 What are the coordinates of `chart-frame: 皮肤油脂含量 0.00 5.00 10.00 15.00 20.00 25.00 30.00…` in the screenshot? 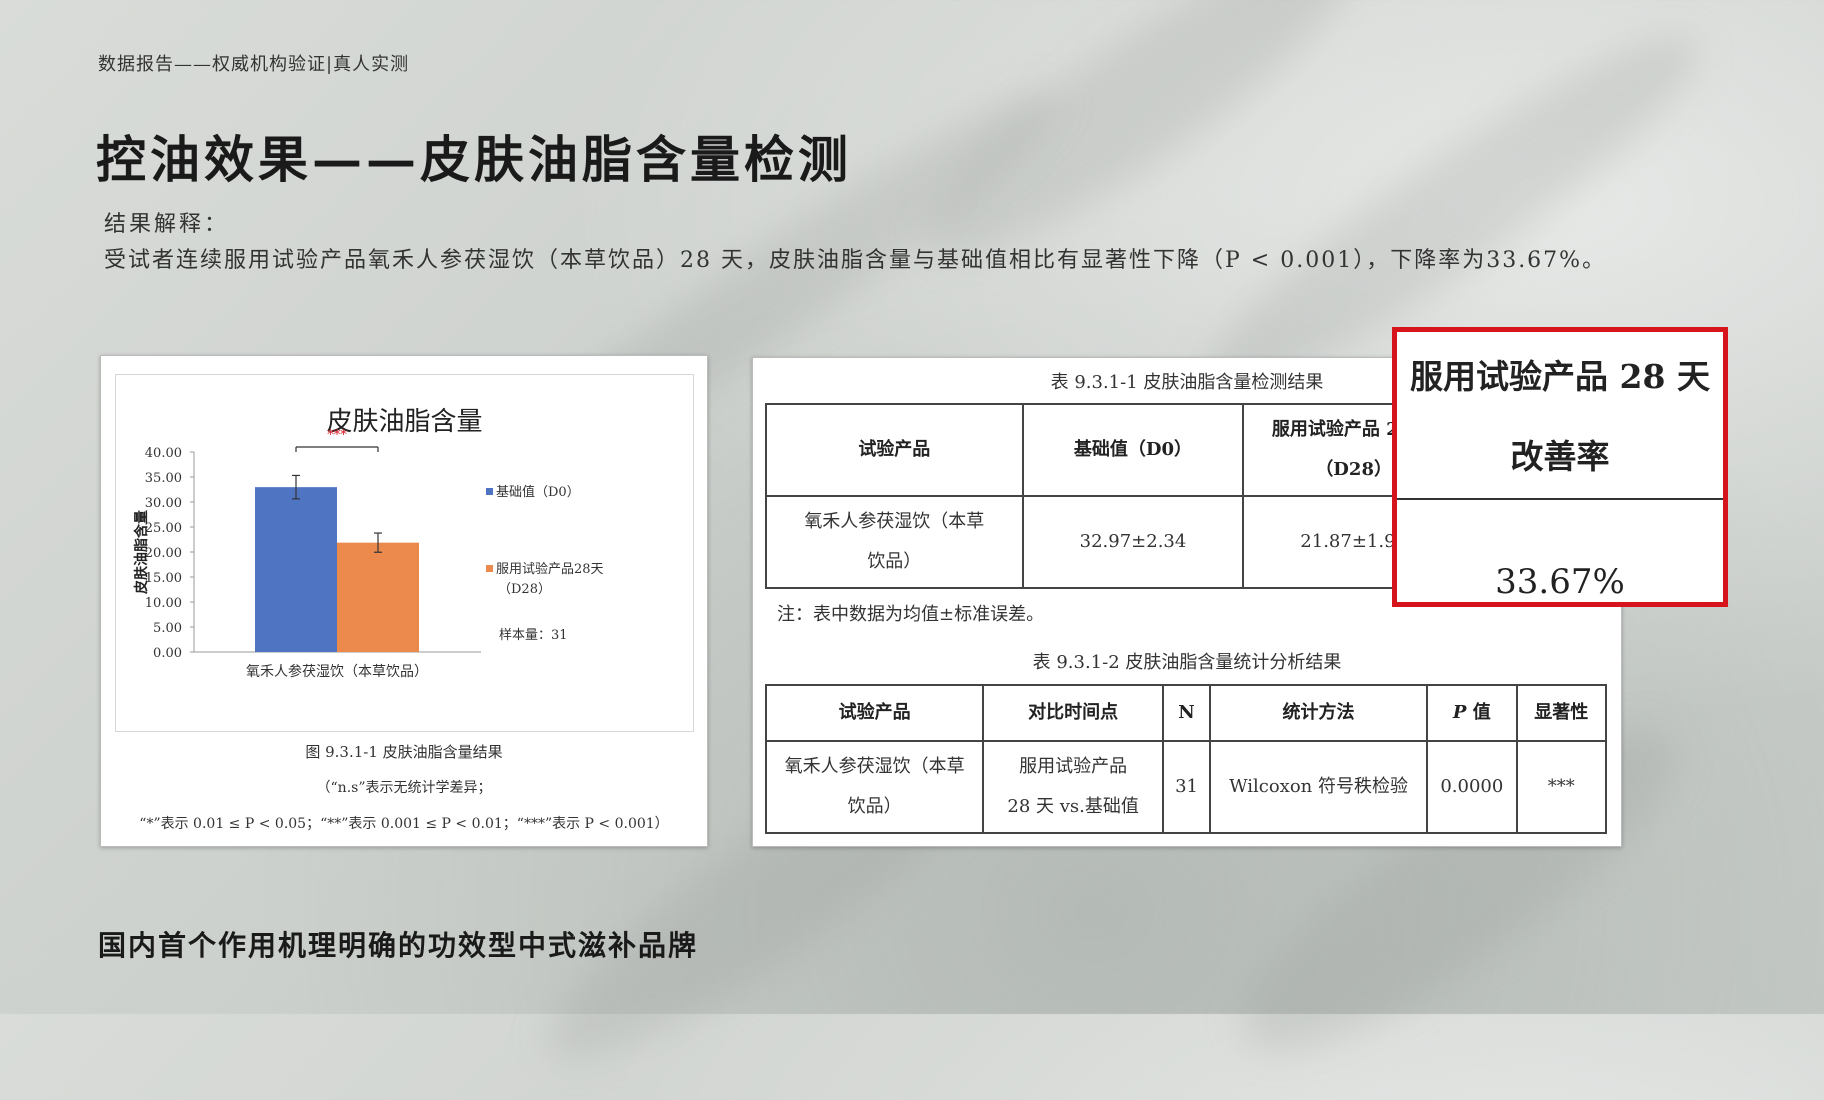 It's located at (404, 553).